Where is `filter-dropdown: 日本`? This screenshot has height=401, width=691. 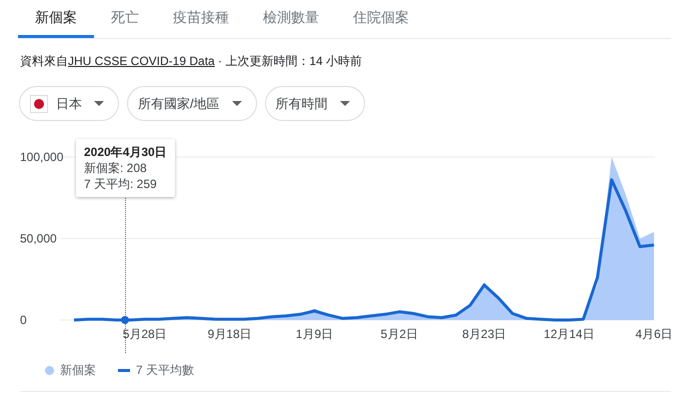
filter-dropdown: 日本 is located at coordinates (69, 103).